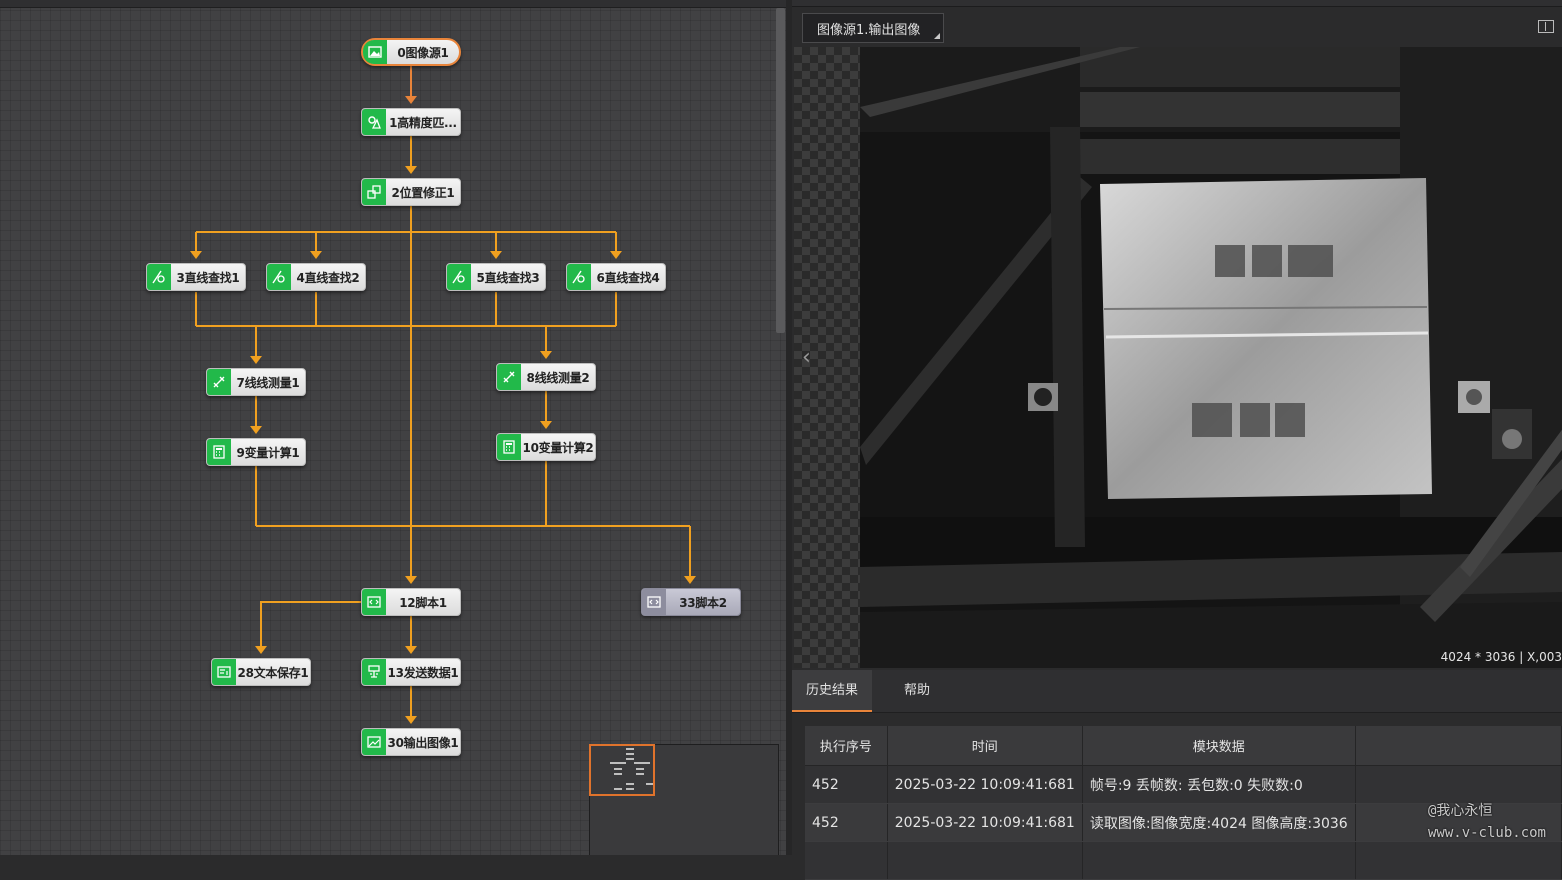  I want to click on column-header-empty, so click(1458, 746).